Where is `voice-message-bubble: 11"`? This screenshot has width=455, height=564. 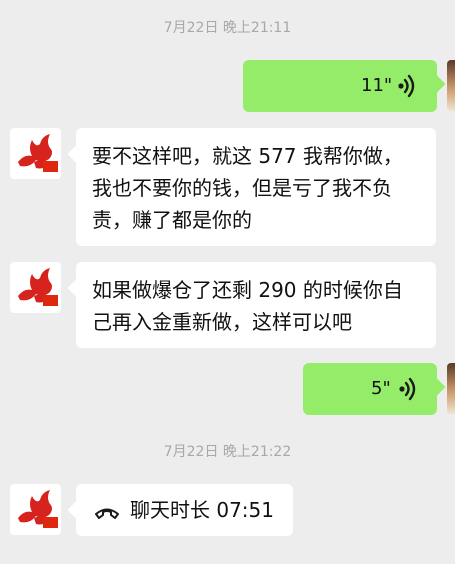 voice-message-bubble: 11" is located at coordinates (340, 86).